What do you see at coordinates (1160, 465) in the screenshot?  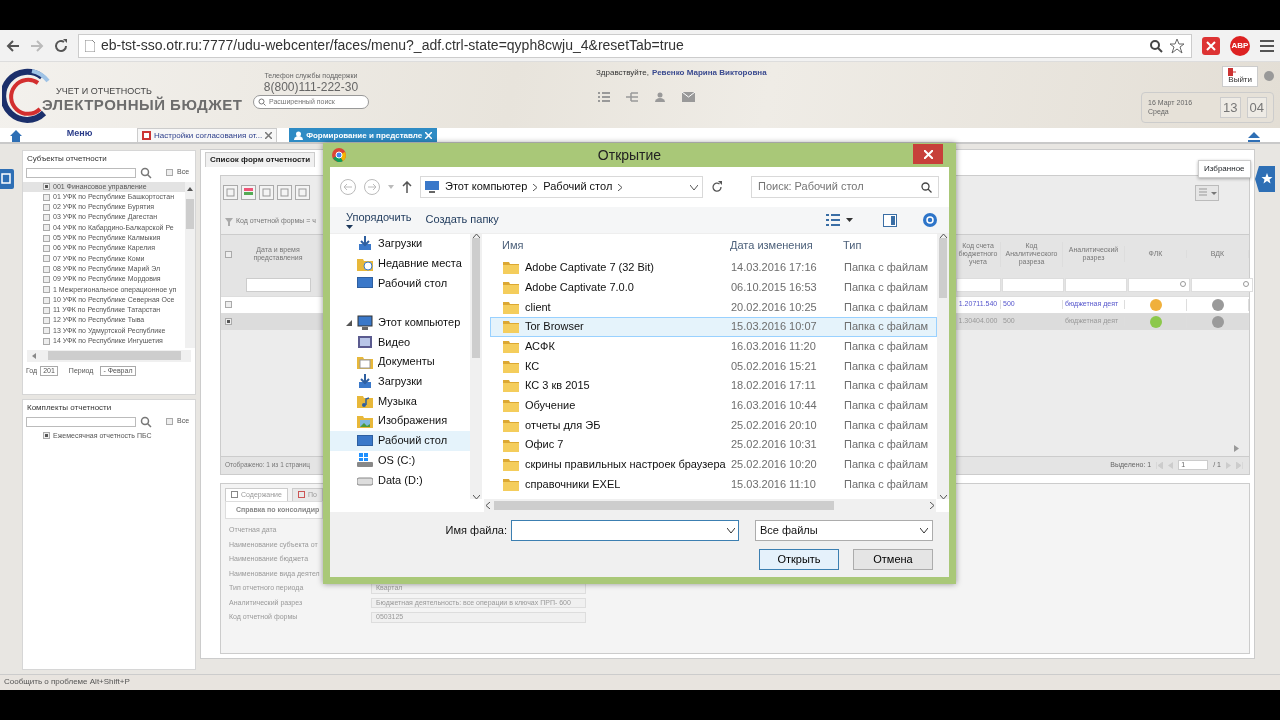 I see `first-page-icon` at bounding box center [1160, 465].